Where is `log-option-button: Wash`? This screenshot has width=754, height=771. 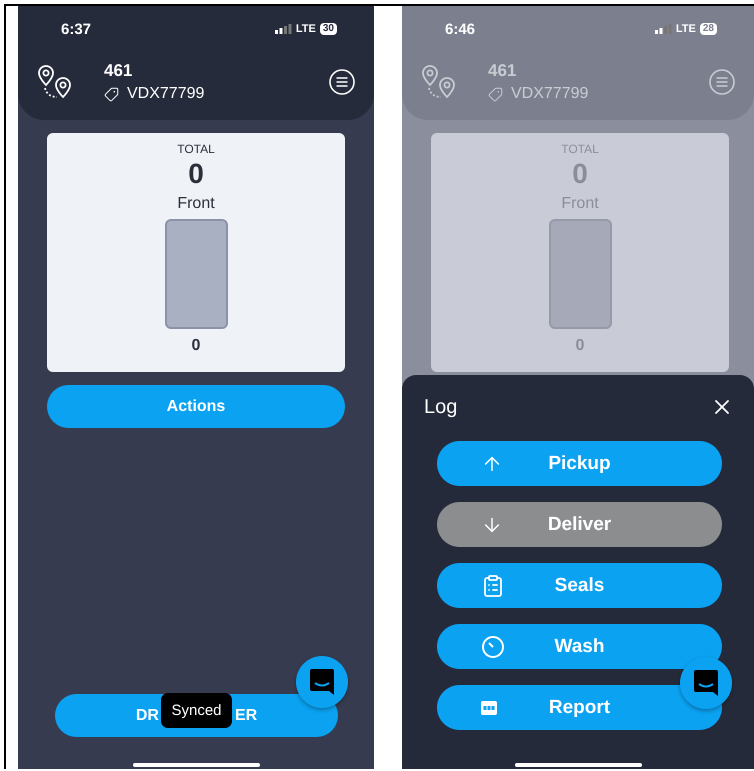
log-option-button: Wash is located at coordinates (579, 646).